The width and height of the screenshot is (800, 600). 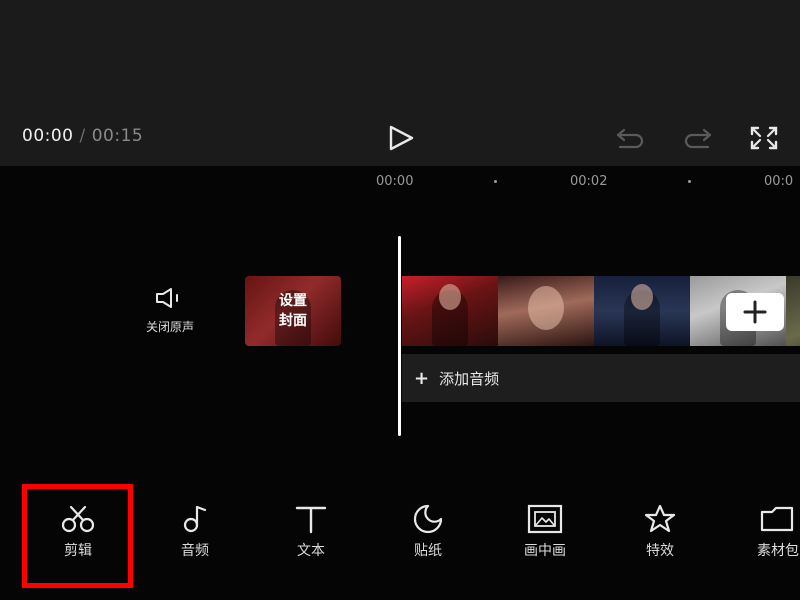 I want to click on playhead, so click(x=399, y=336).